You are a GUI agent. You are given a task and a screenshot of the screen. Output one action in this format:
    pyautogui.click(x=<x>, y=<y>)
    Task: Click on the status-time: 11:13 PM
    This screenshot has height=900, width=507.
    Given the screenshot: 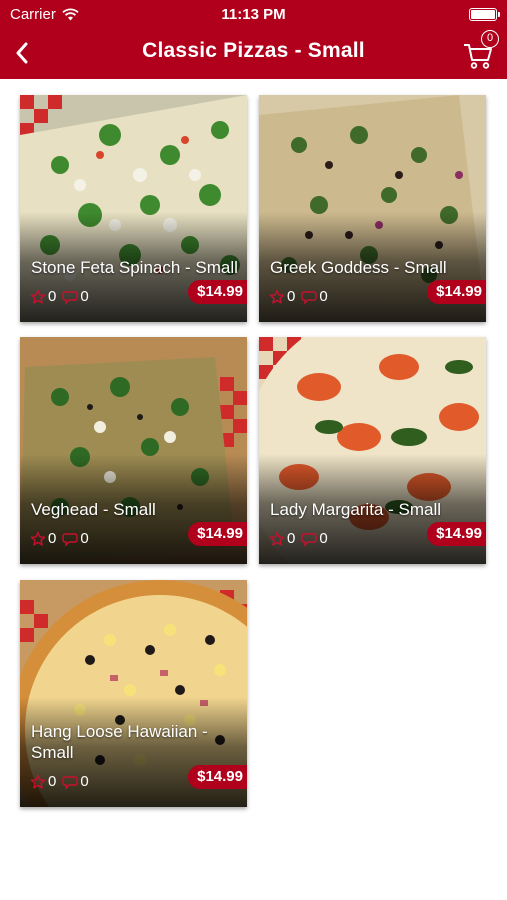 What is the action you would take?
    pyautogui.click(x=253, y=14)
    